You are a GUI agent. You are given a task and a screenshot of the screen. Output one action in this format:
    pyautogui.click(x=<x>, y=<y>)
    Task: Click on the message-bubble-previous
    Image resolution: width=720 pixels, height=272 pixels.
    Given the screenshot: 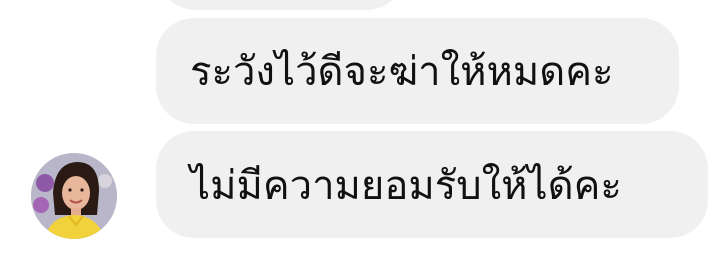 What is the action you would take?
    pyautogui.click(x=281, y=5)
    